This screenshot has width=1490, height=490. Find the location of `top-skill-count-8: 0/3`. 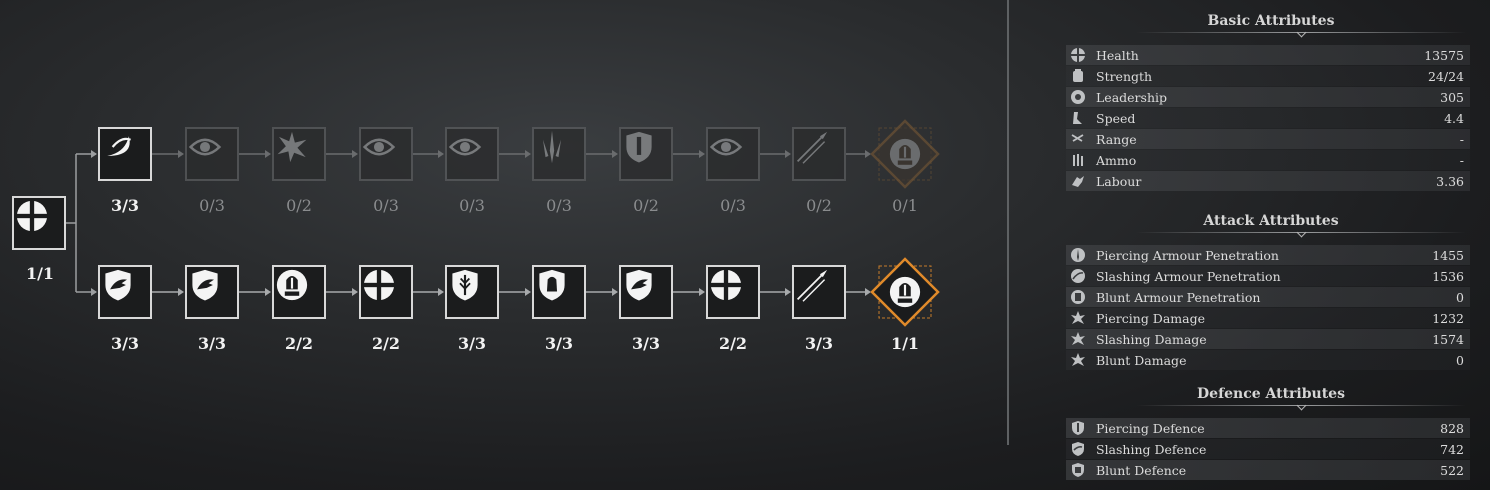

top-skill-count-8: 0/3 is located at coordinates (733, 205).